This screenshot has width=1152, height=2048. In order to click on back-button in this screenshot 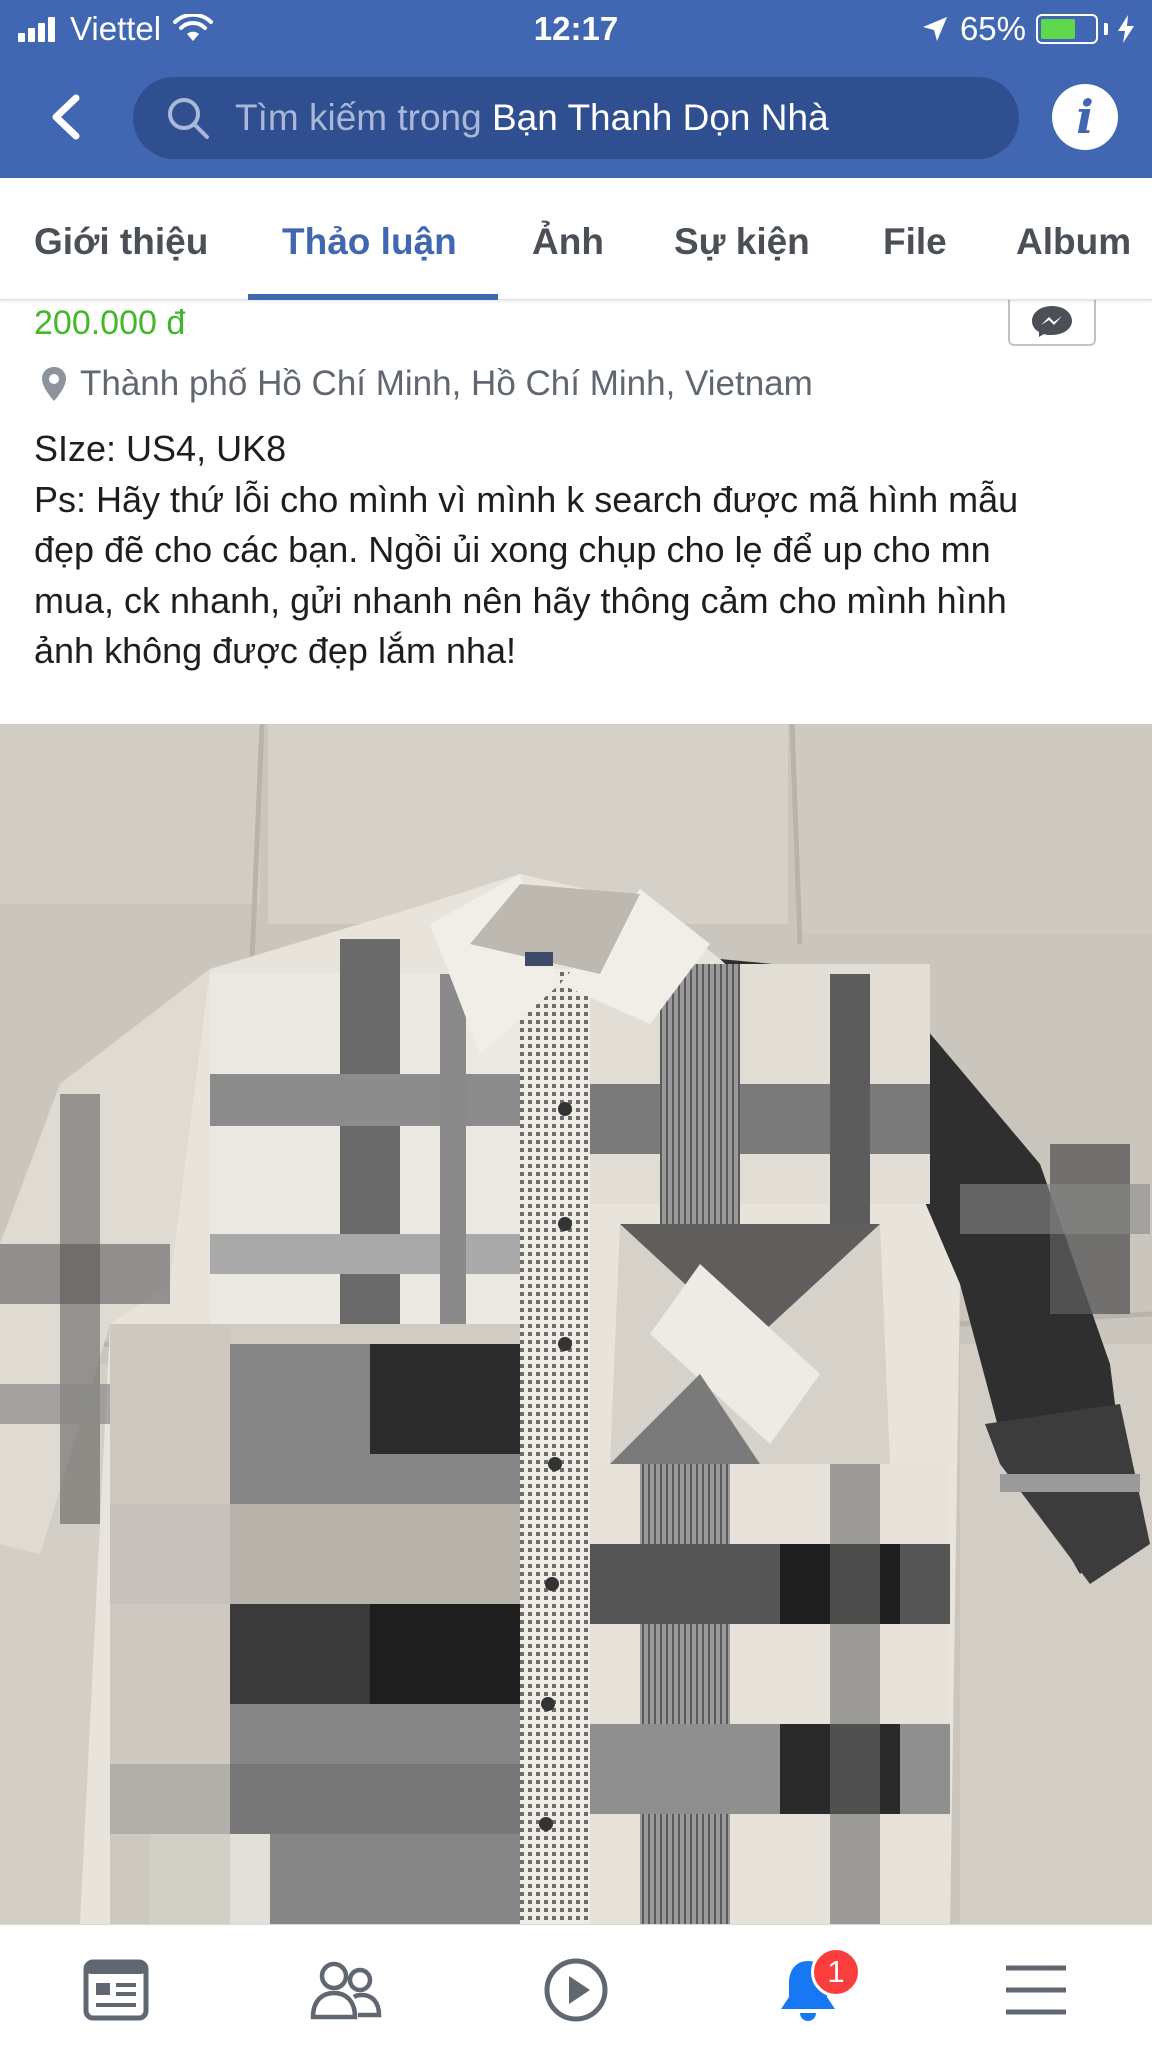, I will do `click(65, 117)`.